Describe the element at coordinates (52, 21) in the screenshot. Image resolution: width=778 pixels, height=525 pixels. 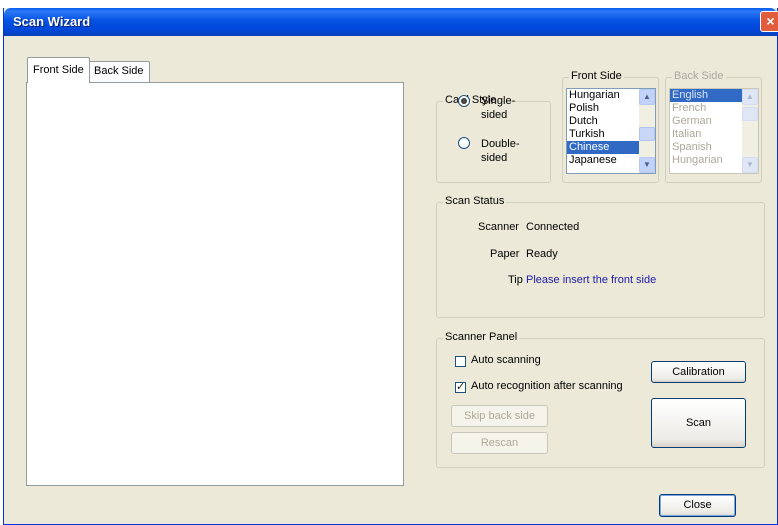
I see `window-title: Scan Wizard` at that location.